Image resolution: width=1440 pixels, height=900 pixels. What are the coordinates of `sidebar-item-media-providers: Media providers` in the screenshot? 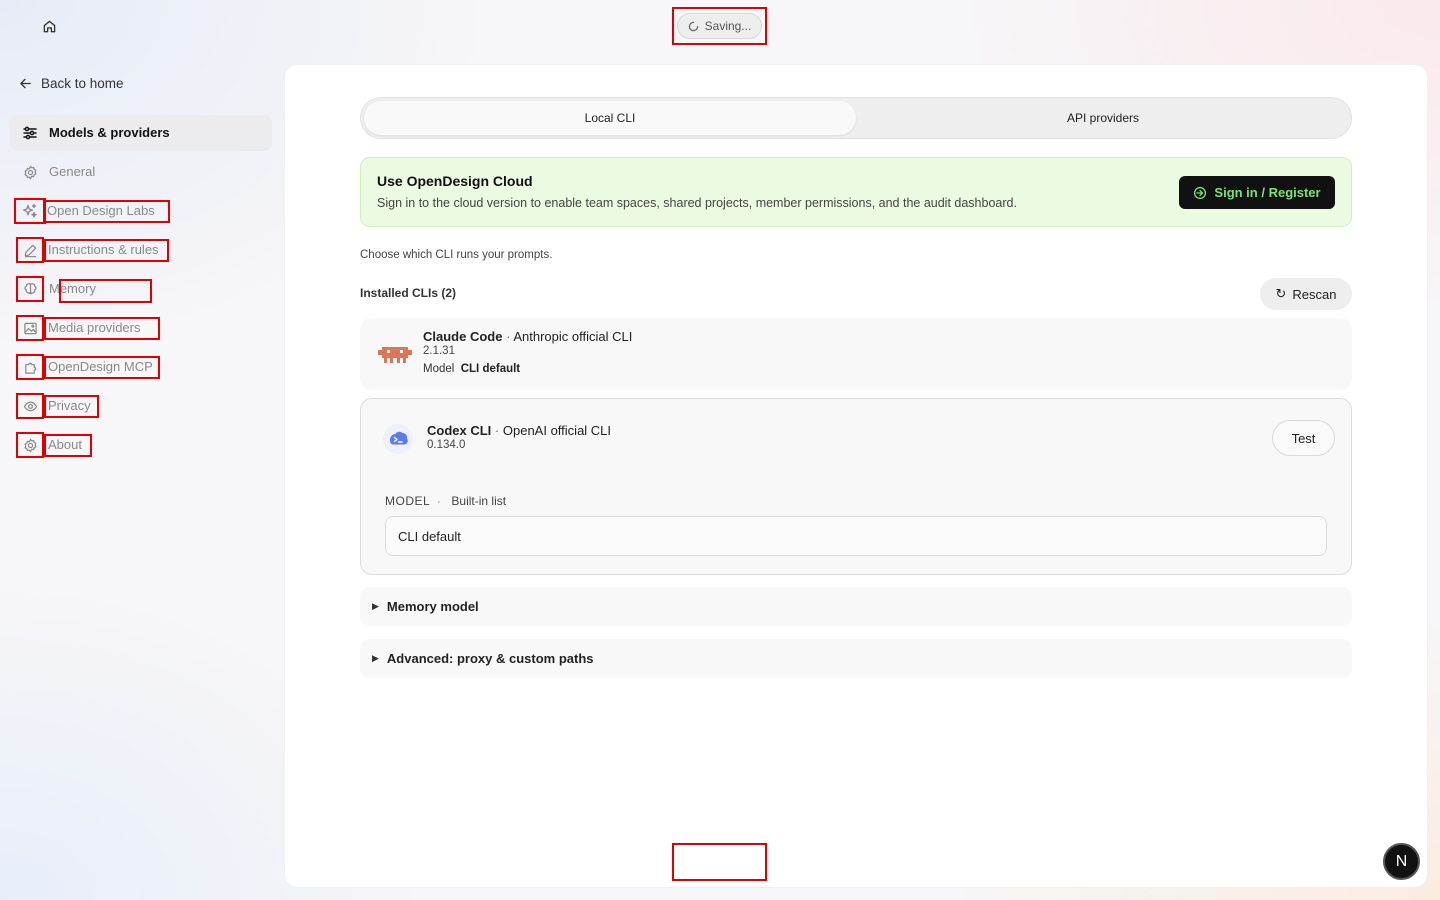 It's located at (141, 328).